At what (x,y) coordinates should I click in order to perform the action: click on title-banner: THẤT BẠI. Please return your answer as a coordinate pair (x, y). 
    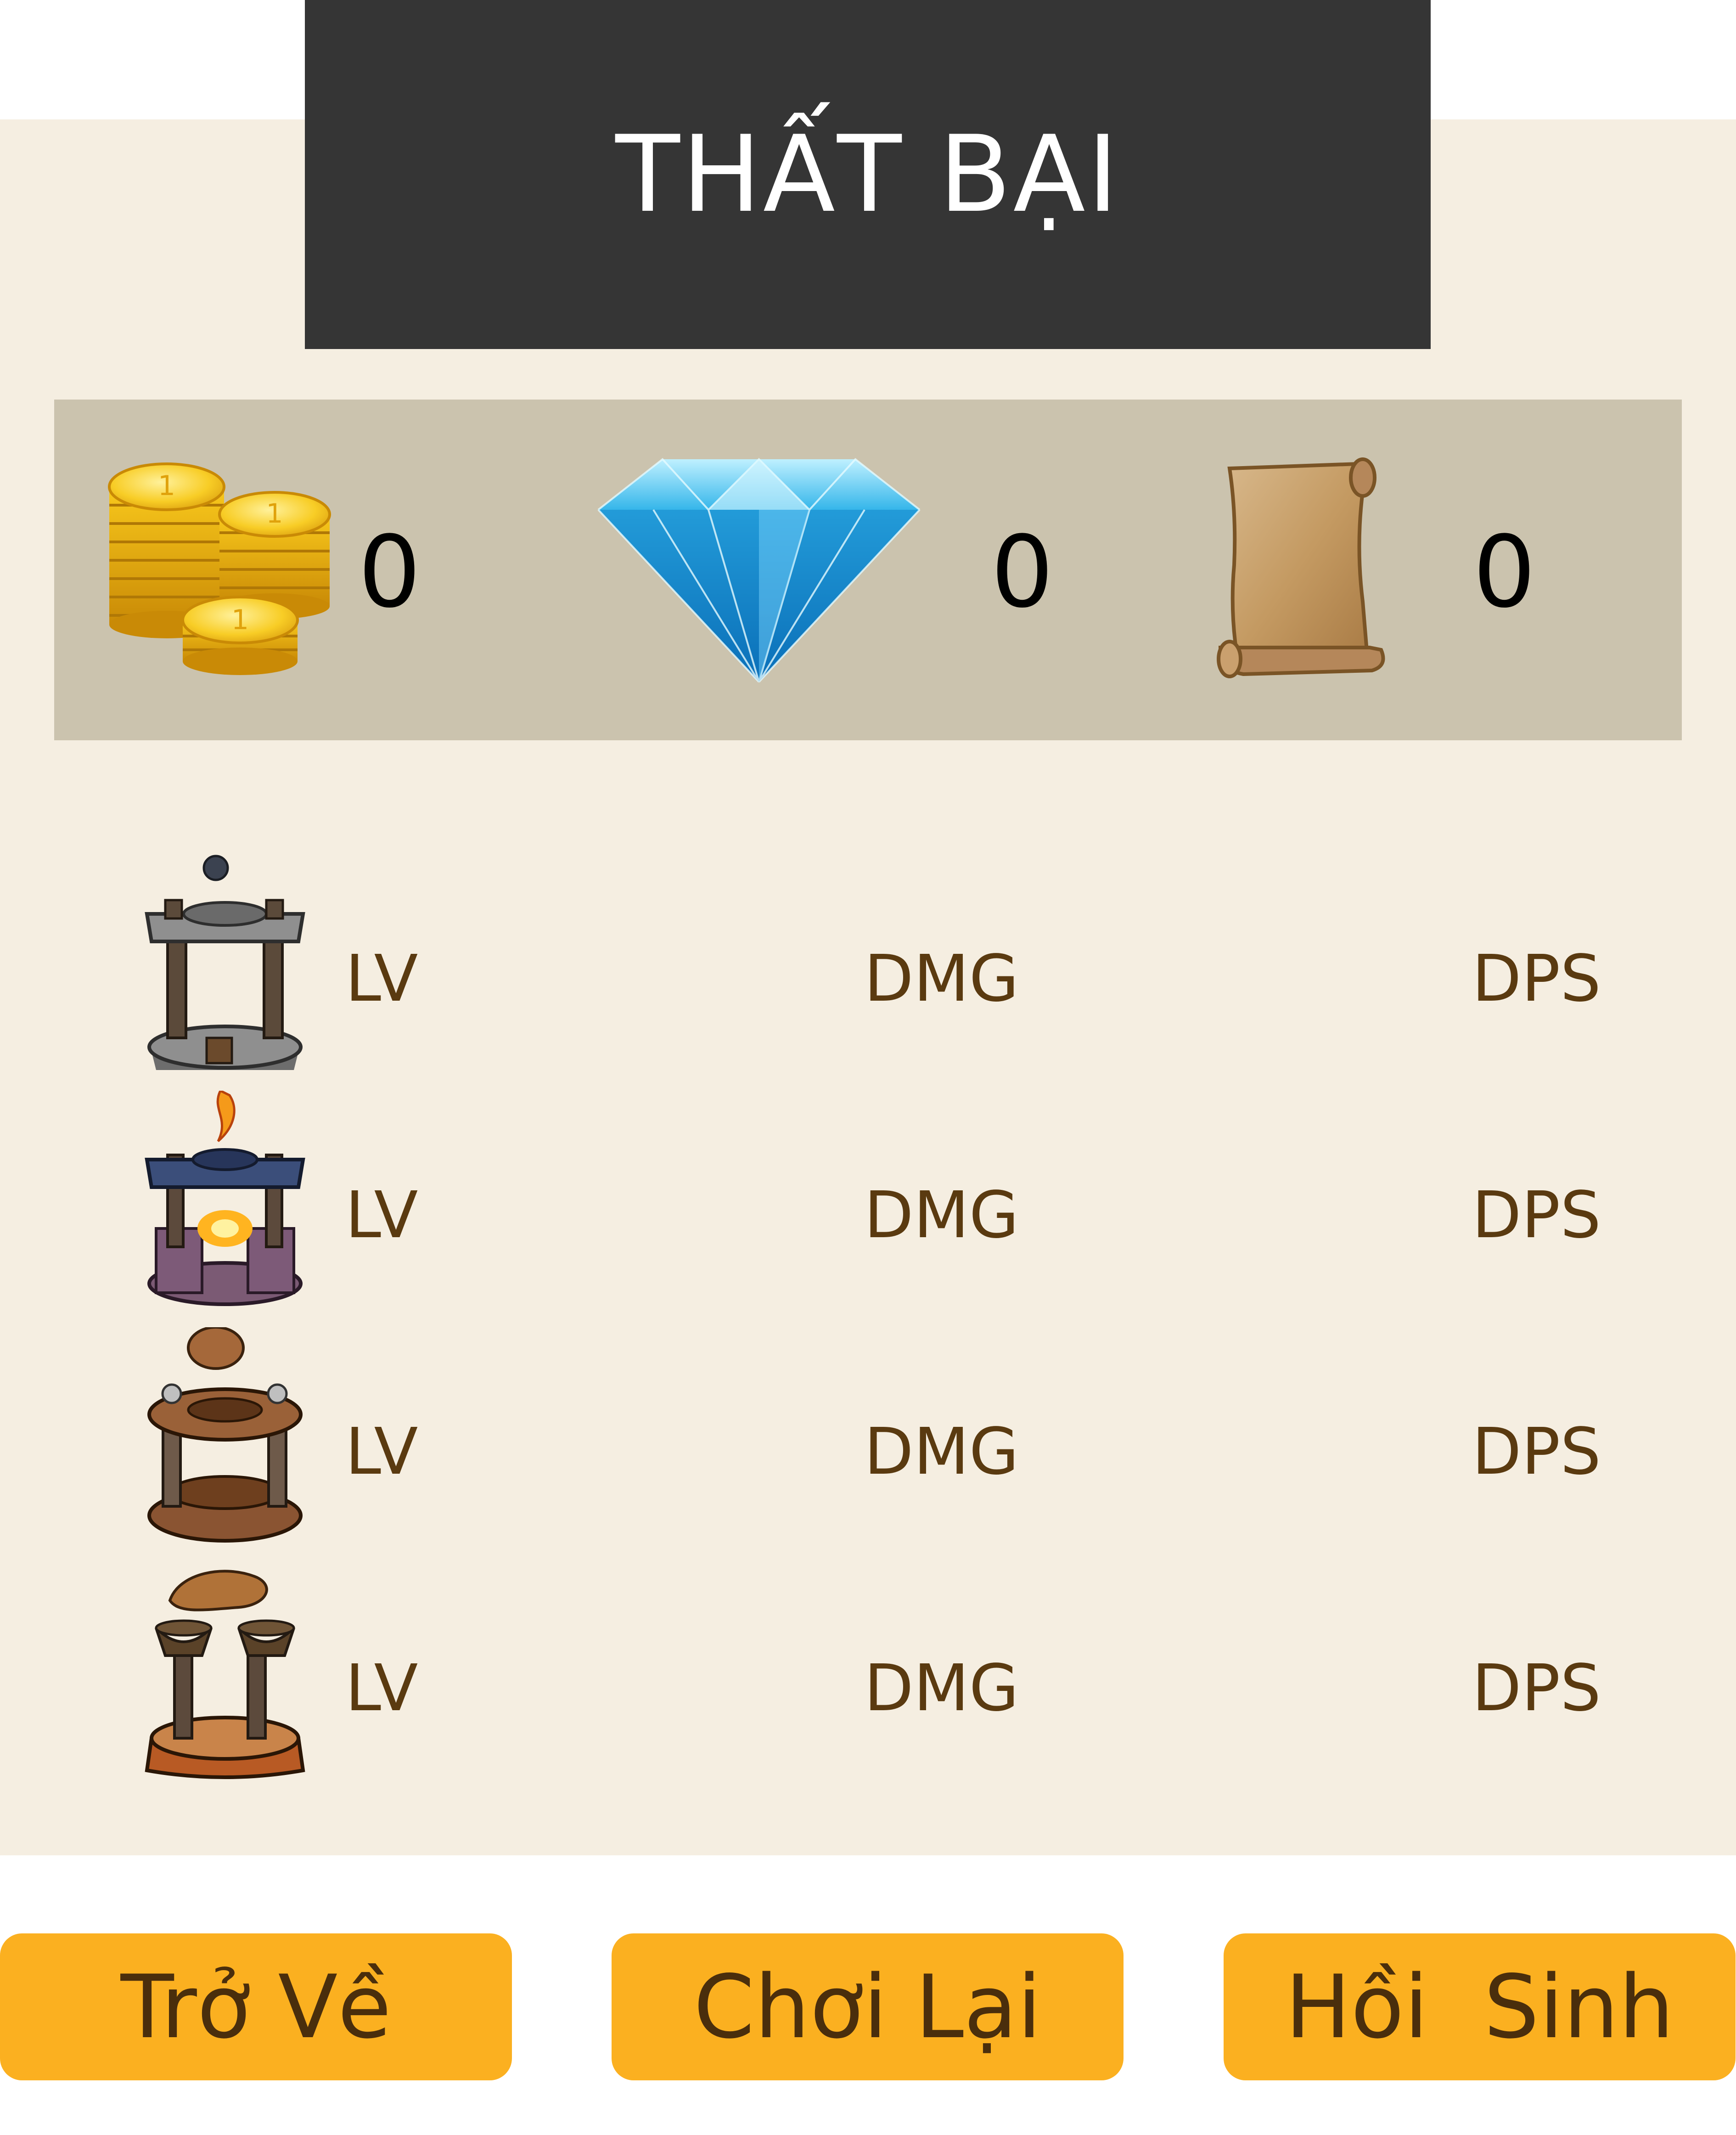
    Looking at the image, I should click on (868, 174).